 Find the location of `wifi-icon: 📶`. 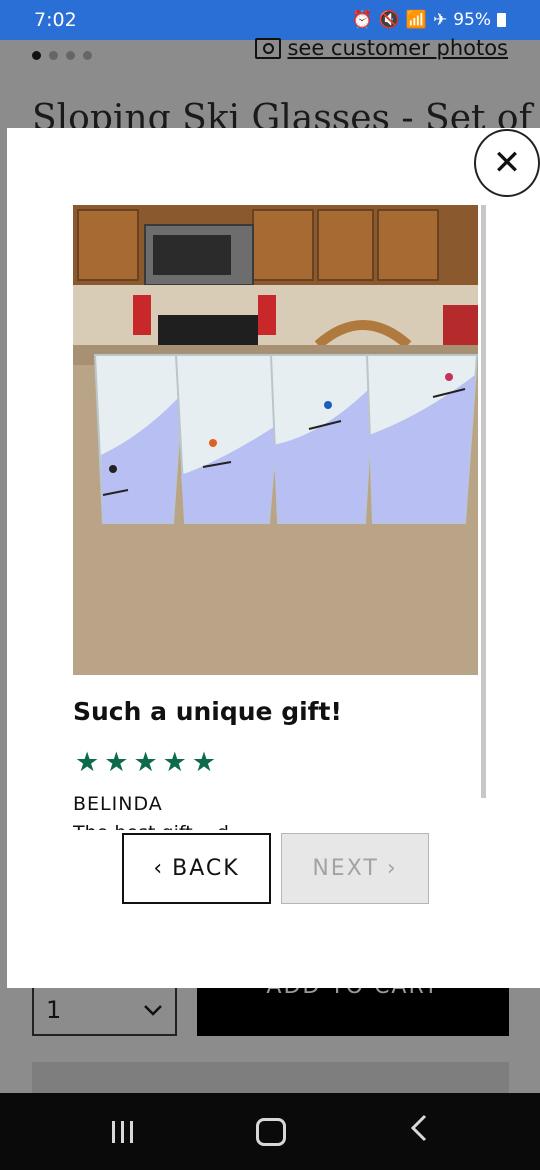

wifi-icon: 📶 is located at coordinates (416, 20).